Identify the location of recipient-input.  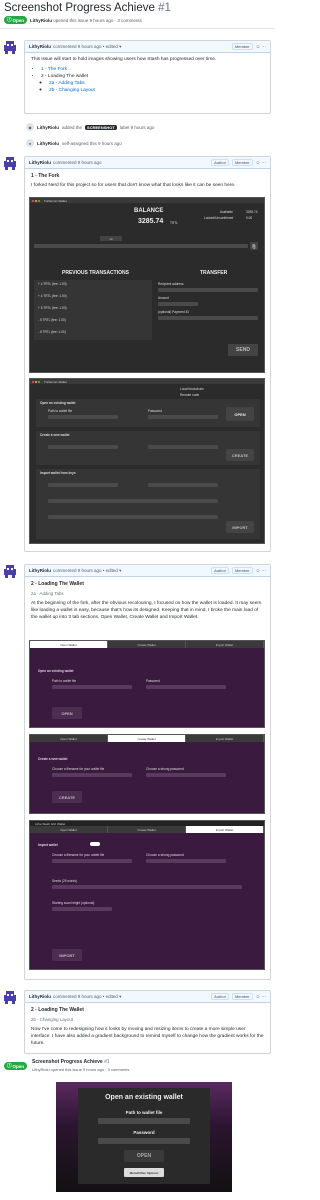
(208, 290).